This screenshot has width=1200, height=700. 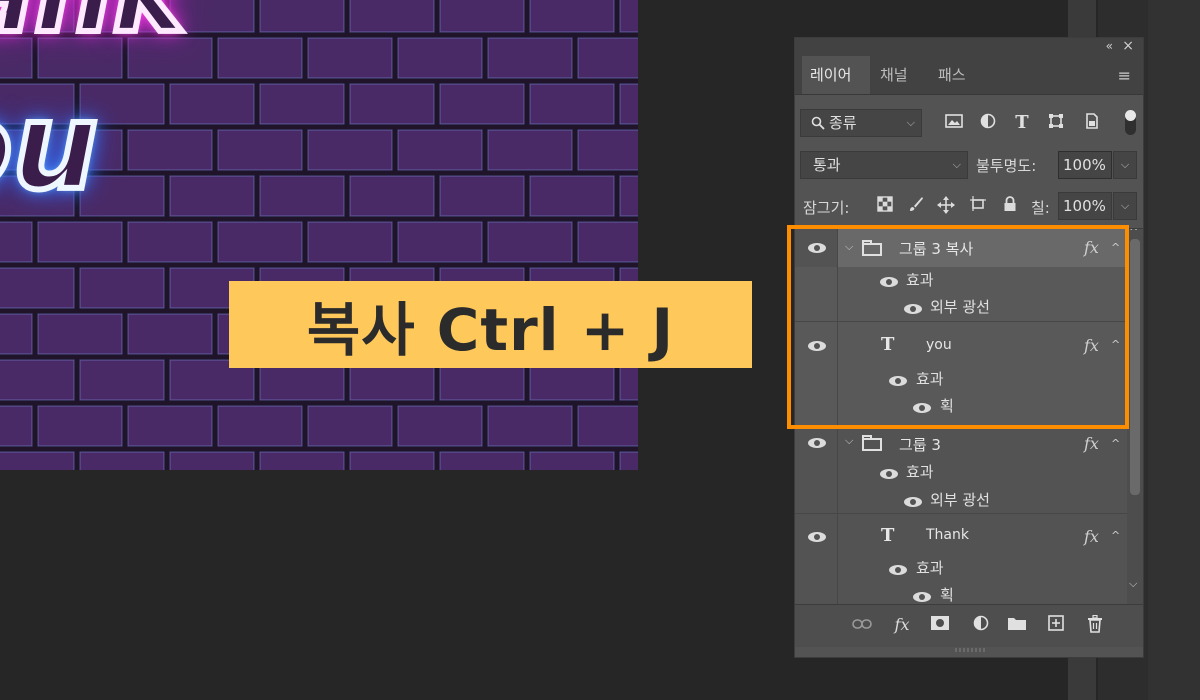 What do you see at coordinates (1174, 350) in the screenshot?
I see `toolbar-strip` at bounding box center [1174, 350].